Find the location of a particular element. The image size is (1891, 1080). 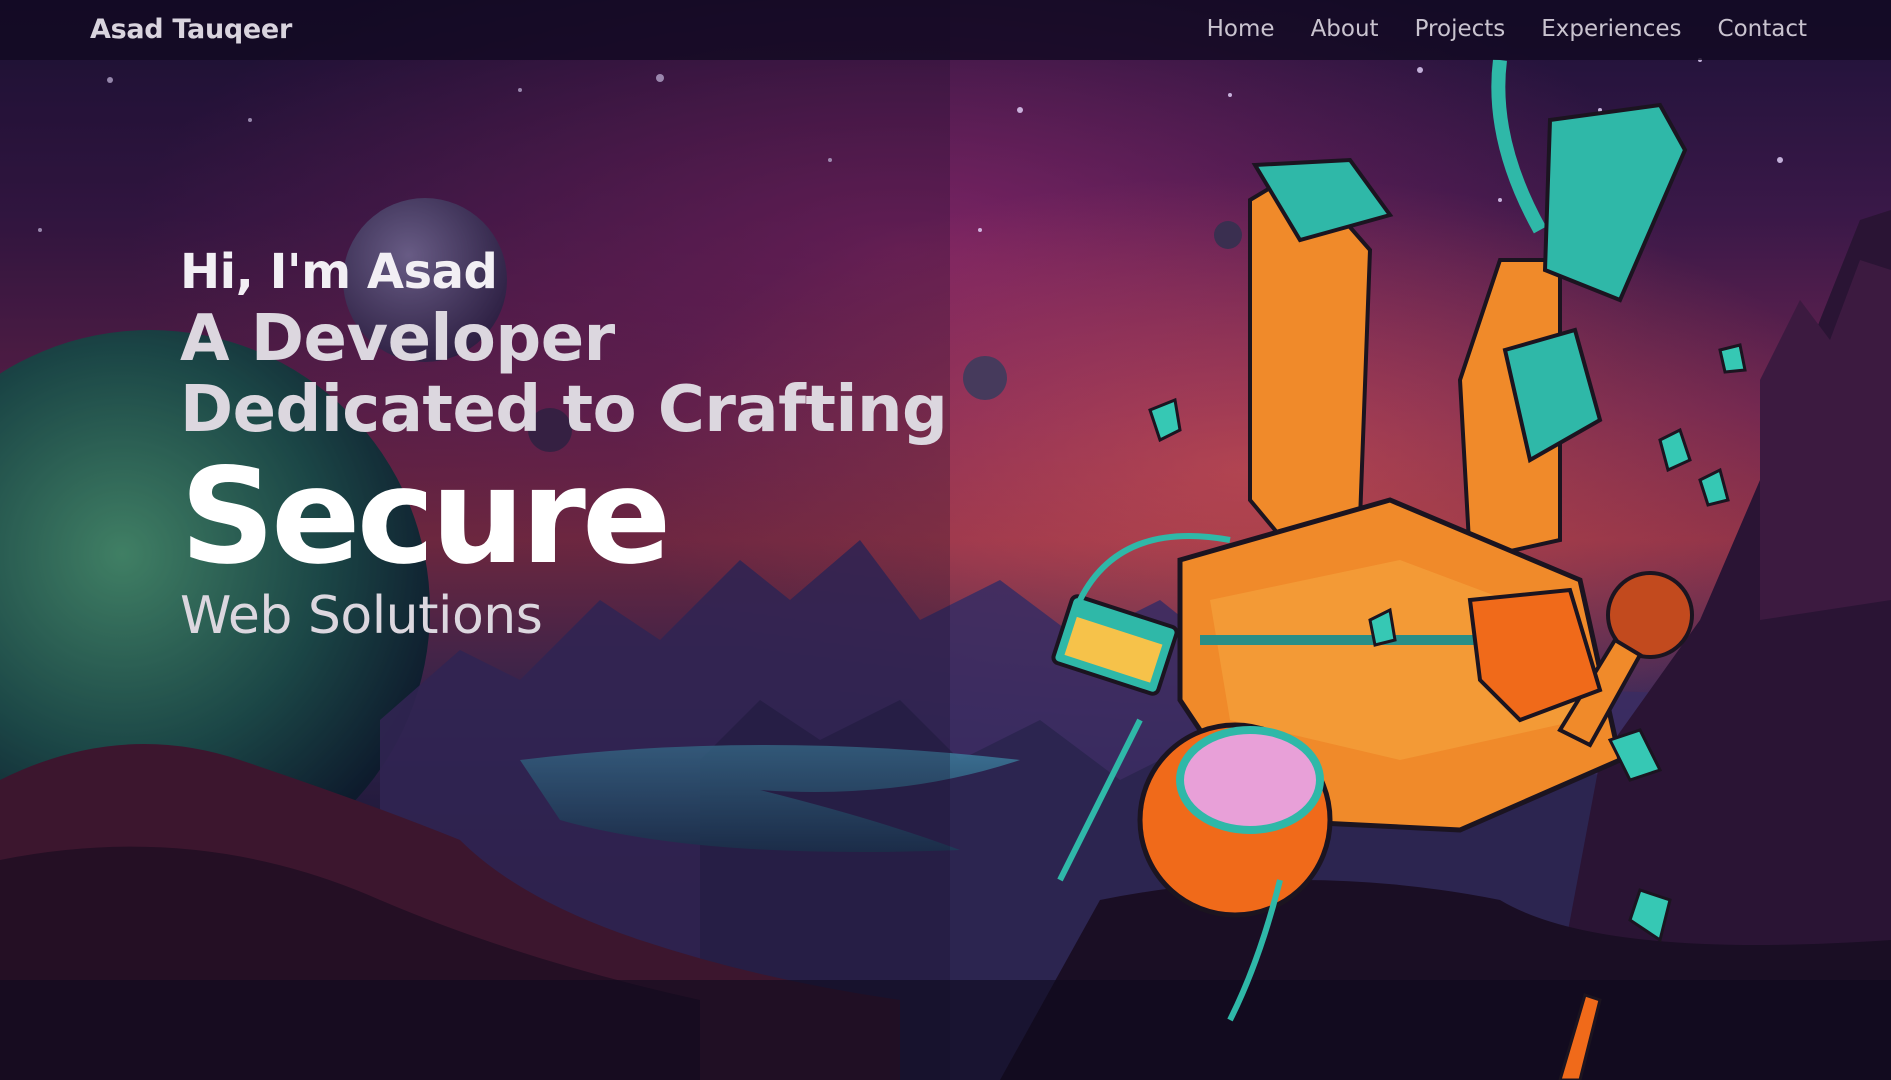

nav-link-contact: Contact is located at coordinates (1762, 29).